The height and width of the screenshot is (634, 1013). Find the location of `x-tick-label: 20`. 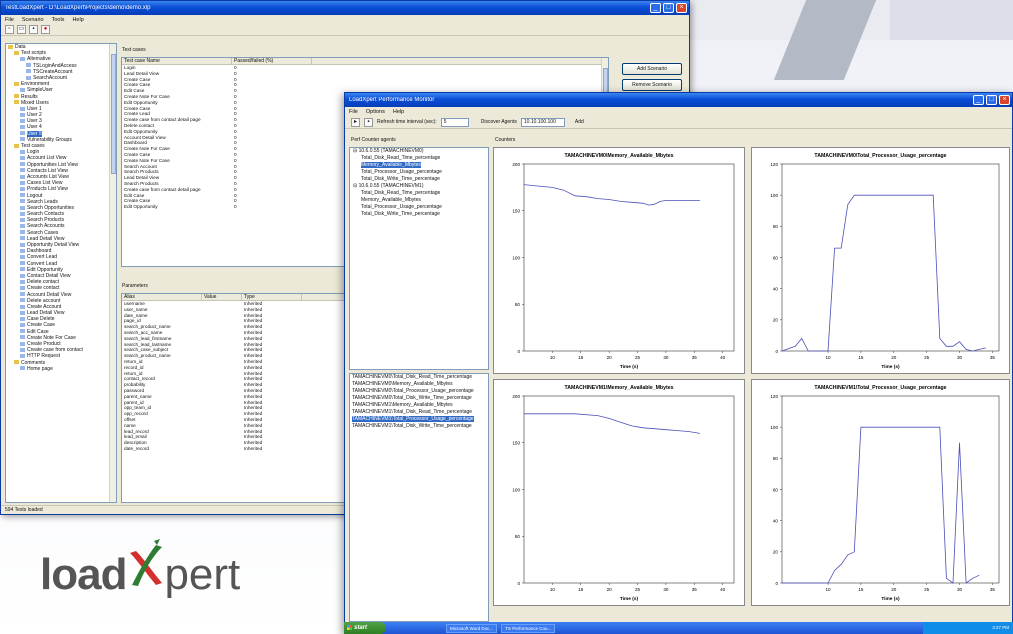

x-tick-label: 20 is located at coordinates (894, 357).